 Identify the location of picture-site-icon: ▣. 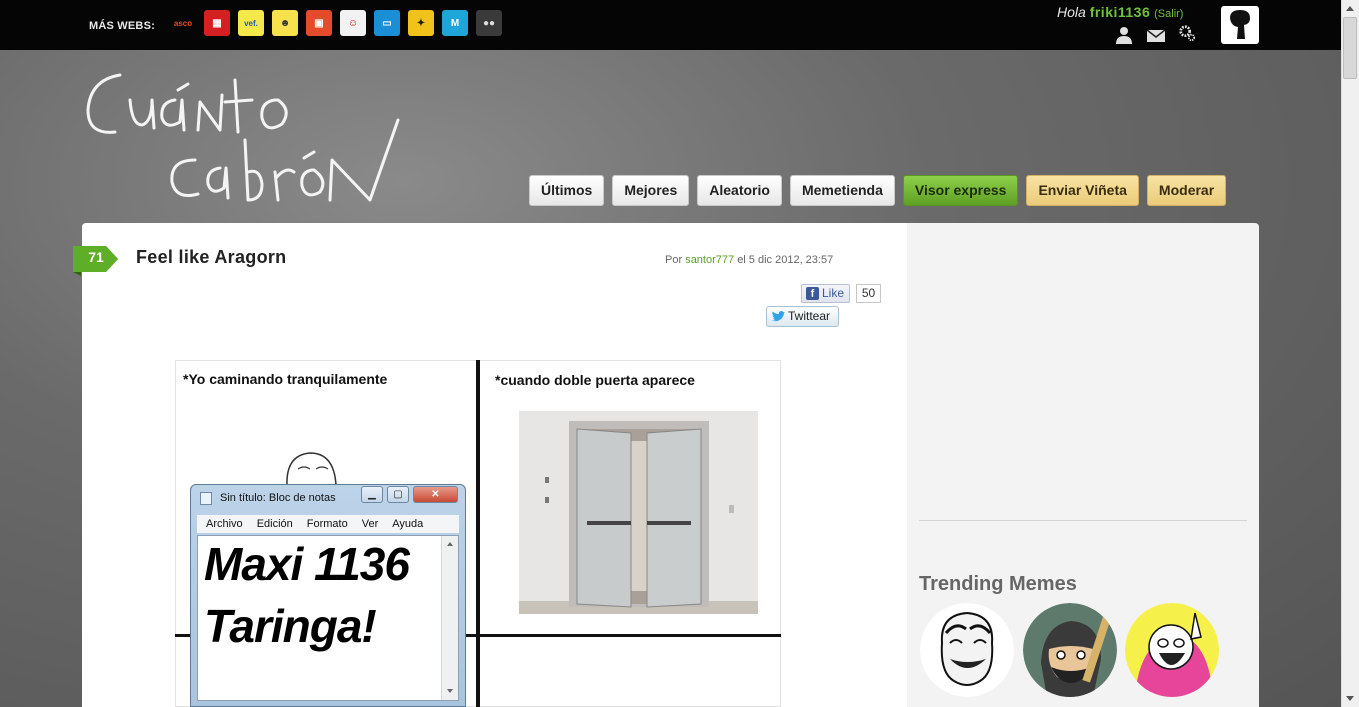
(319, 23).